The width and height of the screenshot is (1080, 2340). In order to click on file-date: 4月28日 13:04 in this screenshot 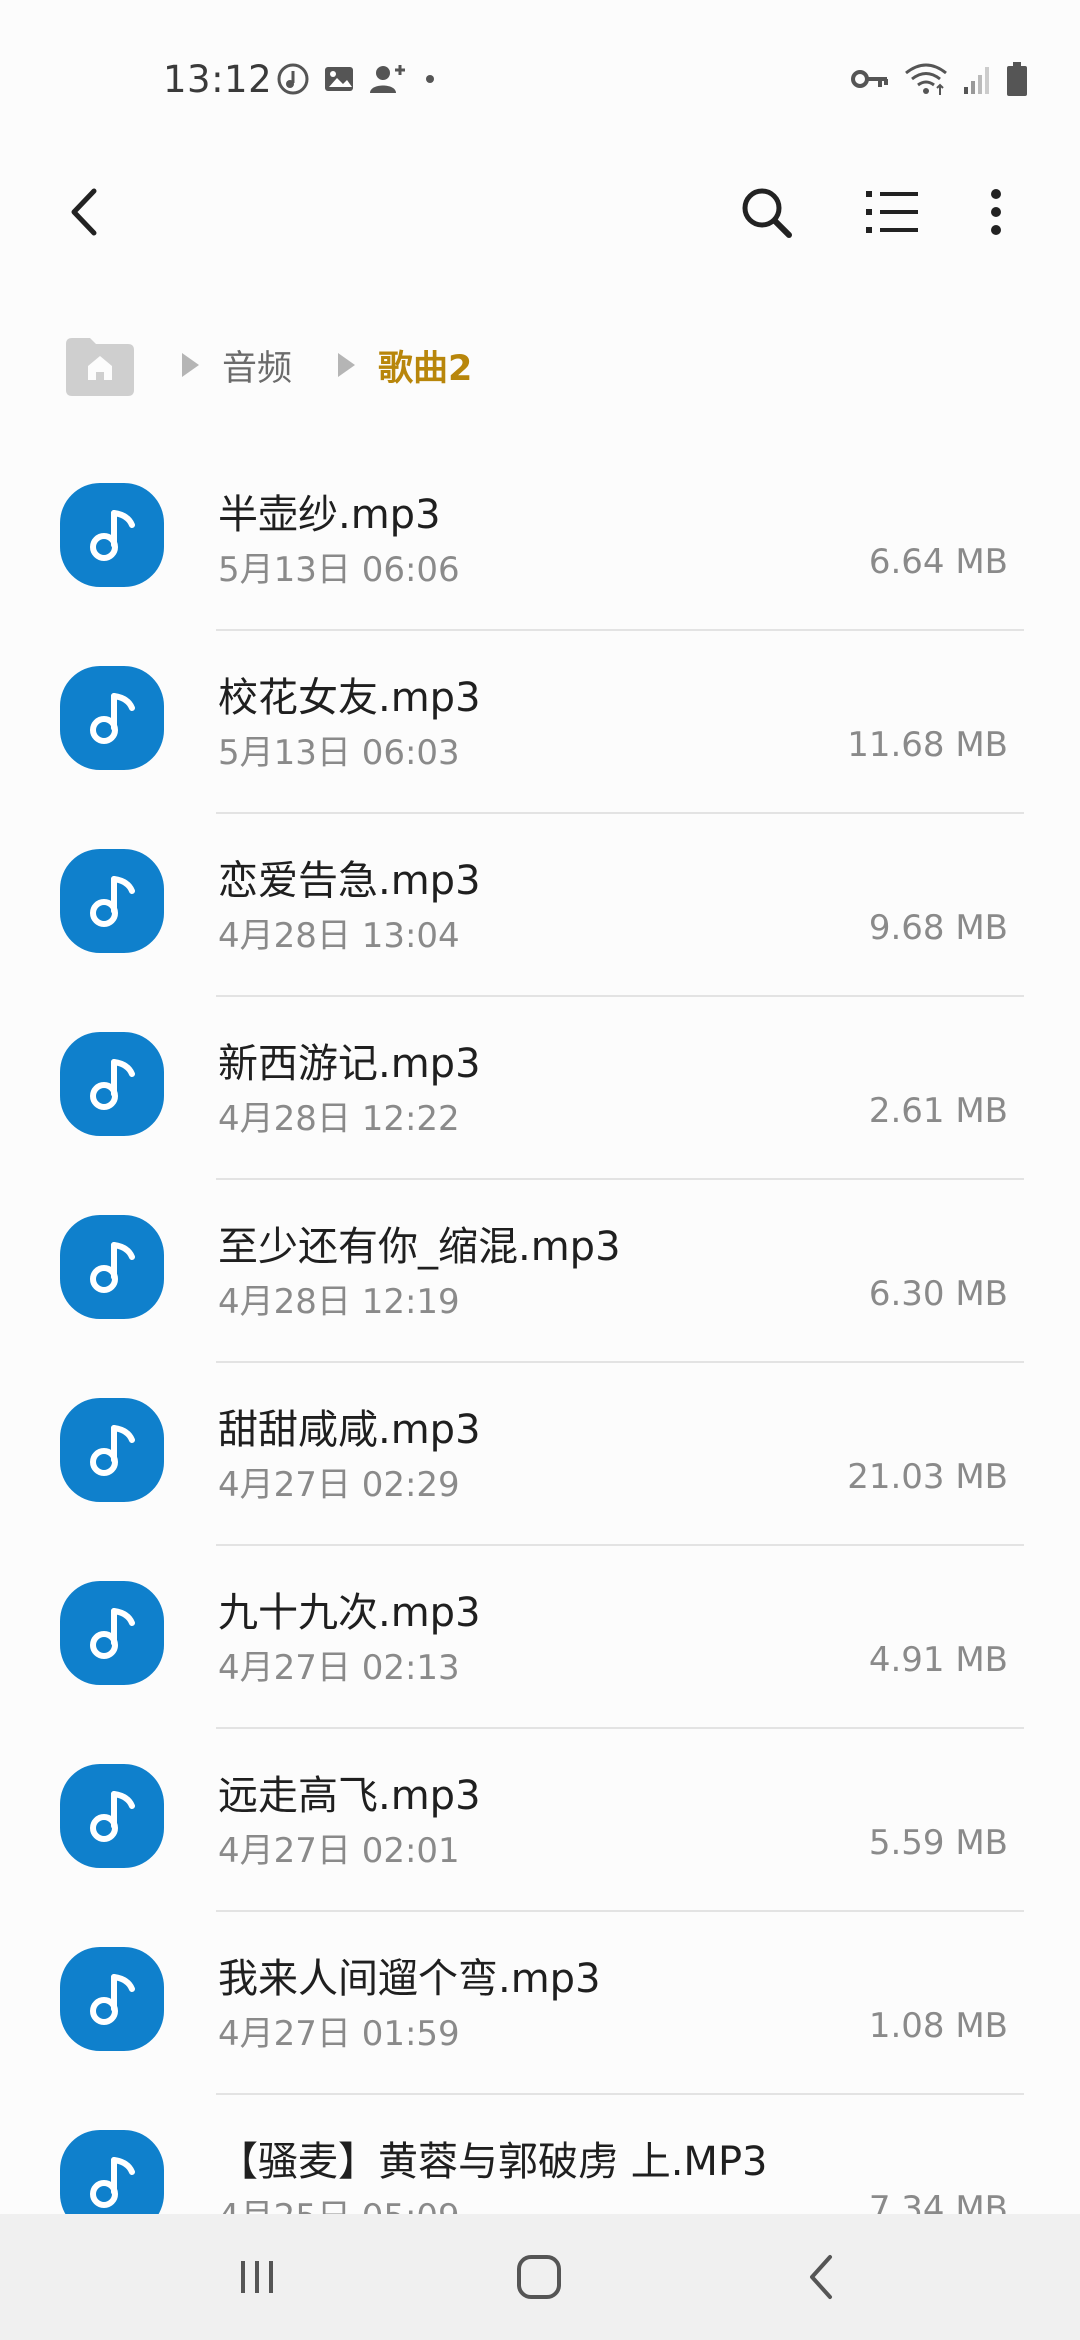, I will do `click(339, 936)`.